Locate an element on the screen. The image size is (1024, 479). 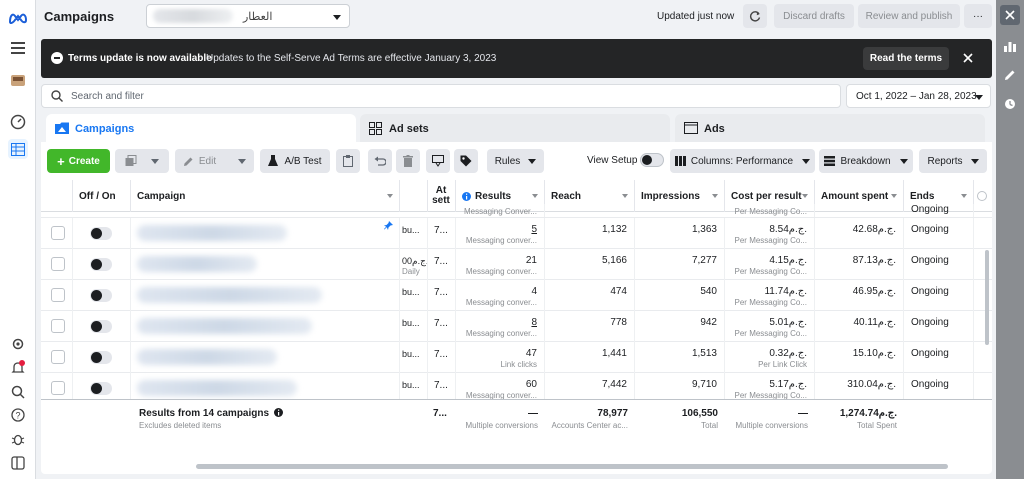
view-setup-label: View Setup is located at coordinates (612, 160).